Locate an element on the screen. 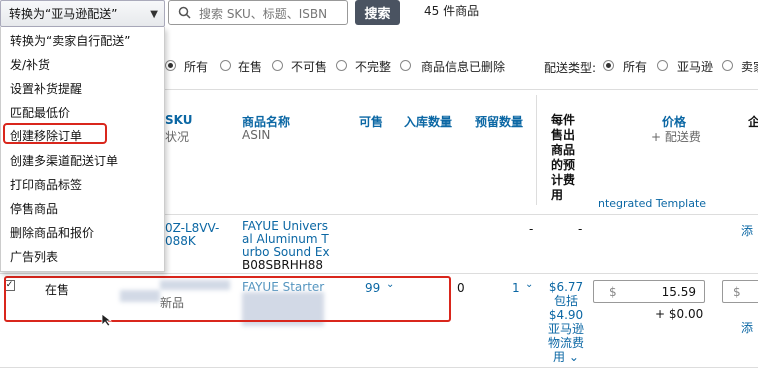 This screenshot has height=373, width=758. row1-sku: 0Z-L8VV- is located at coordinates (192, 228).